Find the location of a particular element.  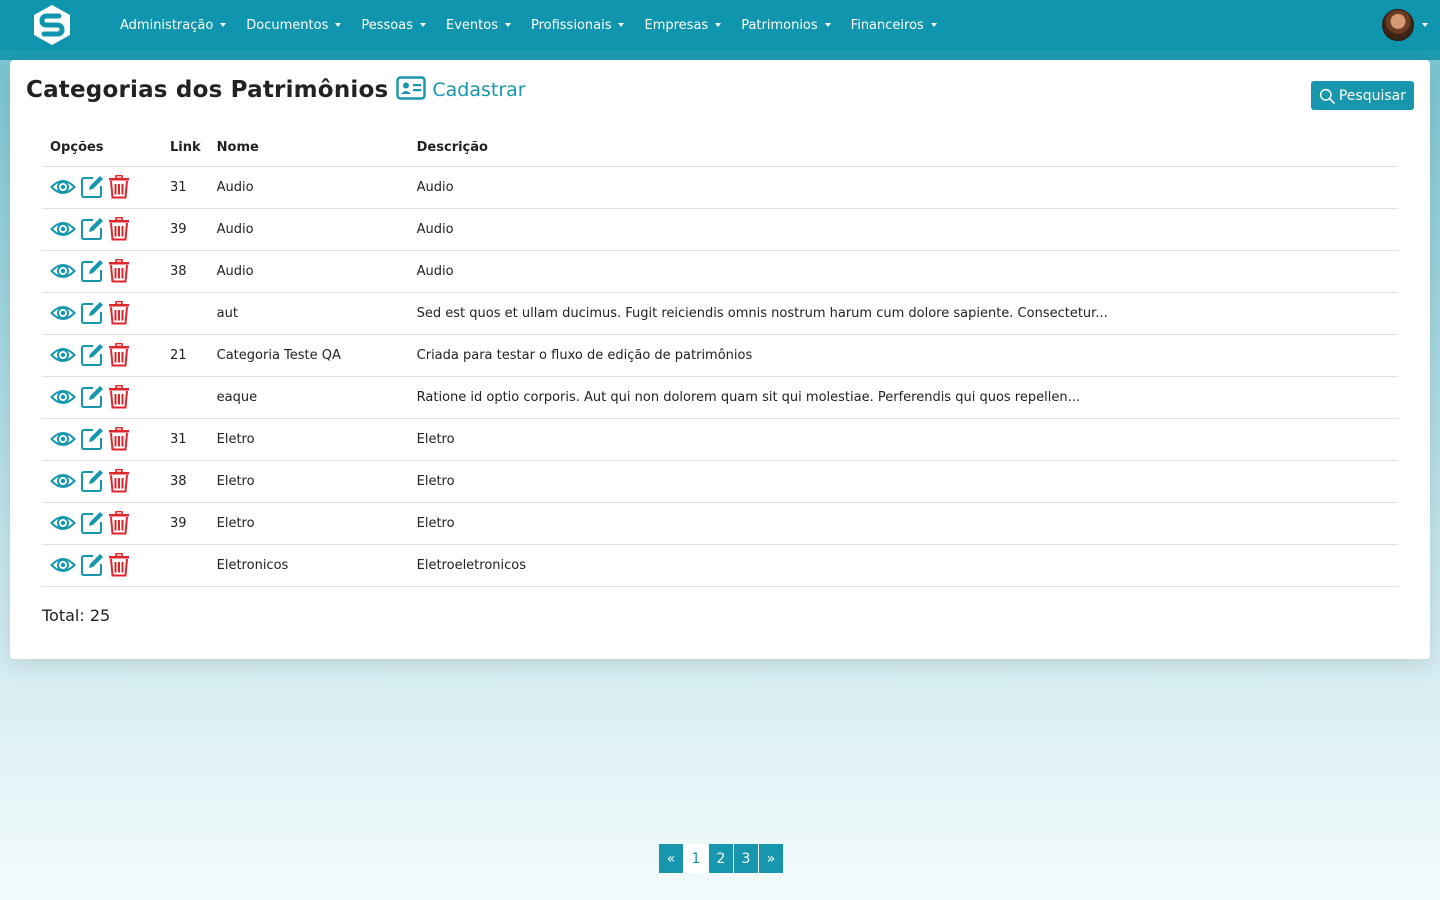

nav-item-documentos: Documentos is located at coordinates (293, 25).